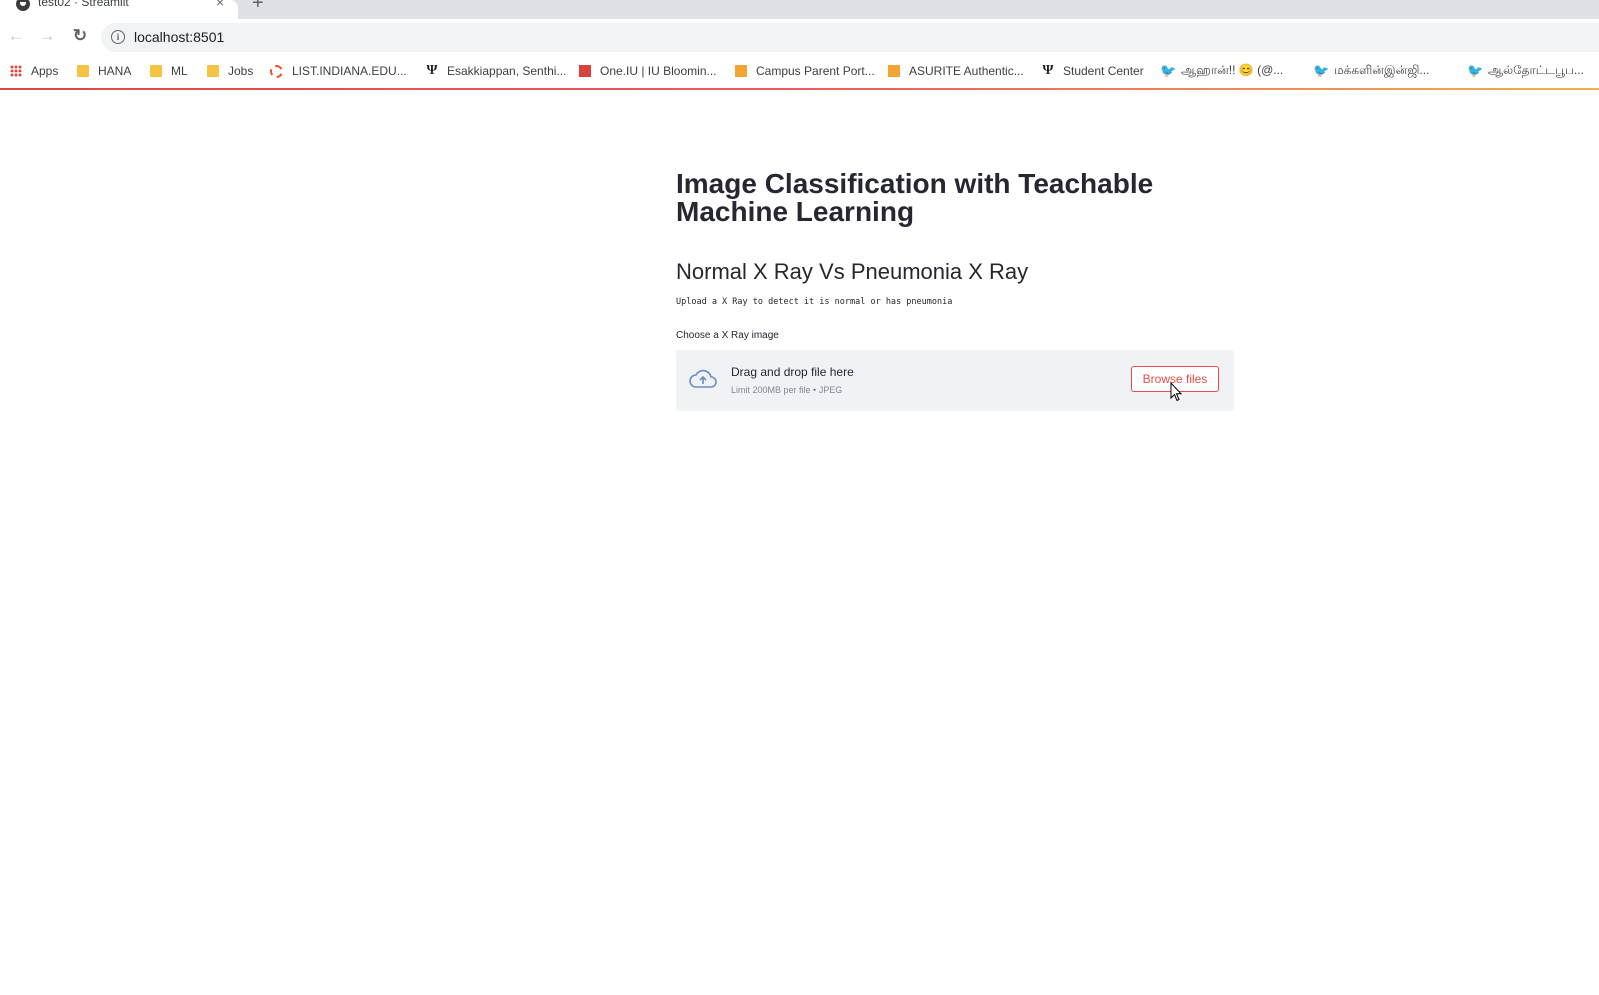 The image size is (1599, 995). What do you see at coordinates (830, 390) in the screenshot?
I see `file-types: JPEG` at bounding box center [830, 390].